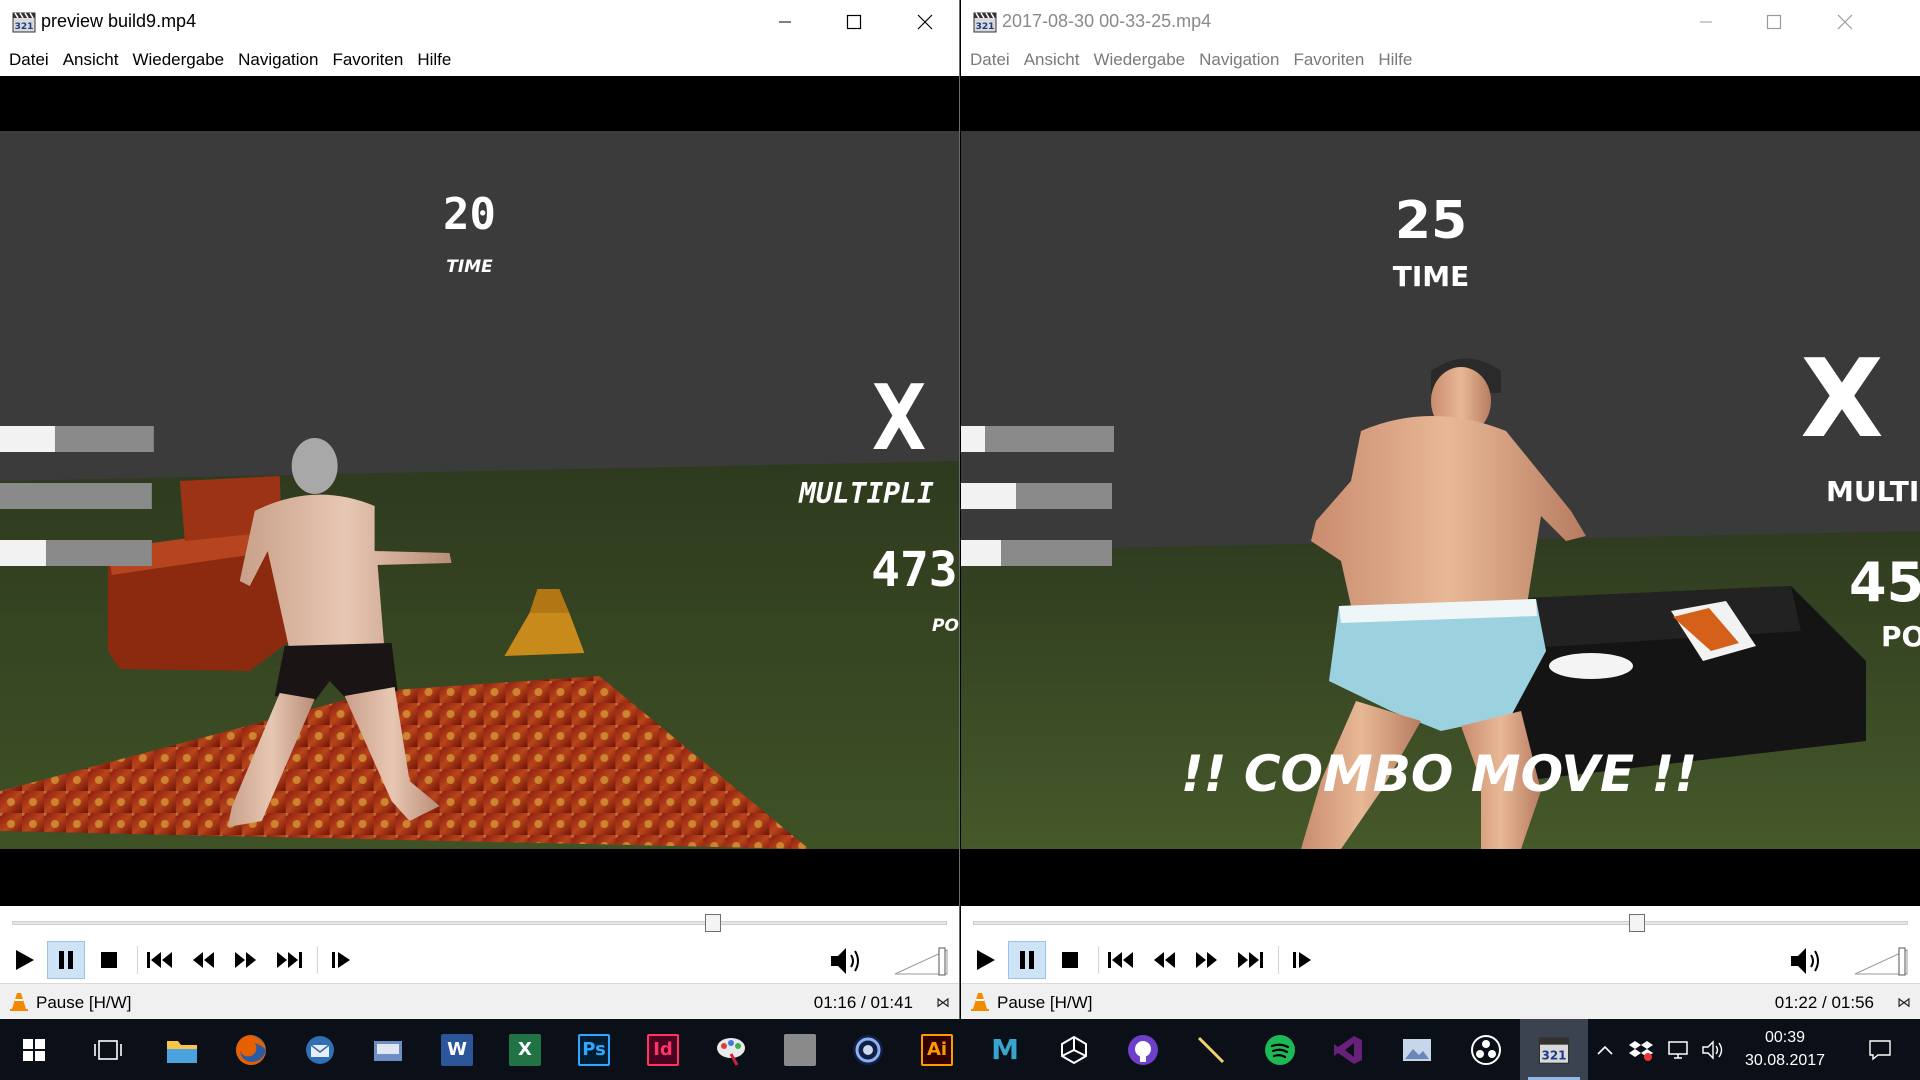 This screenshot has width=1920, height=1080. Describe the element at coordinates (1440, 22) in the screenshot. I see `title-bar: 321 2017-08-30 00-33-25.mp4` at that location.